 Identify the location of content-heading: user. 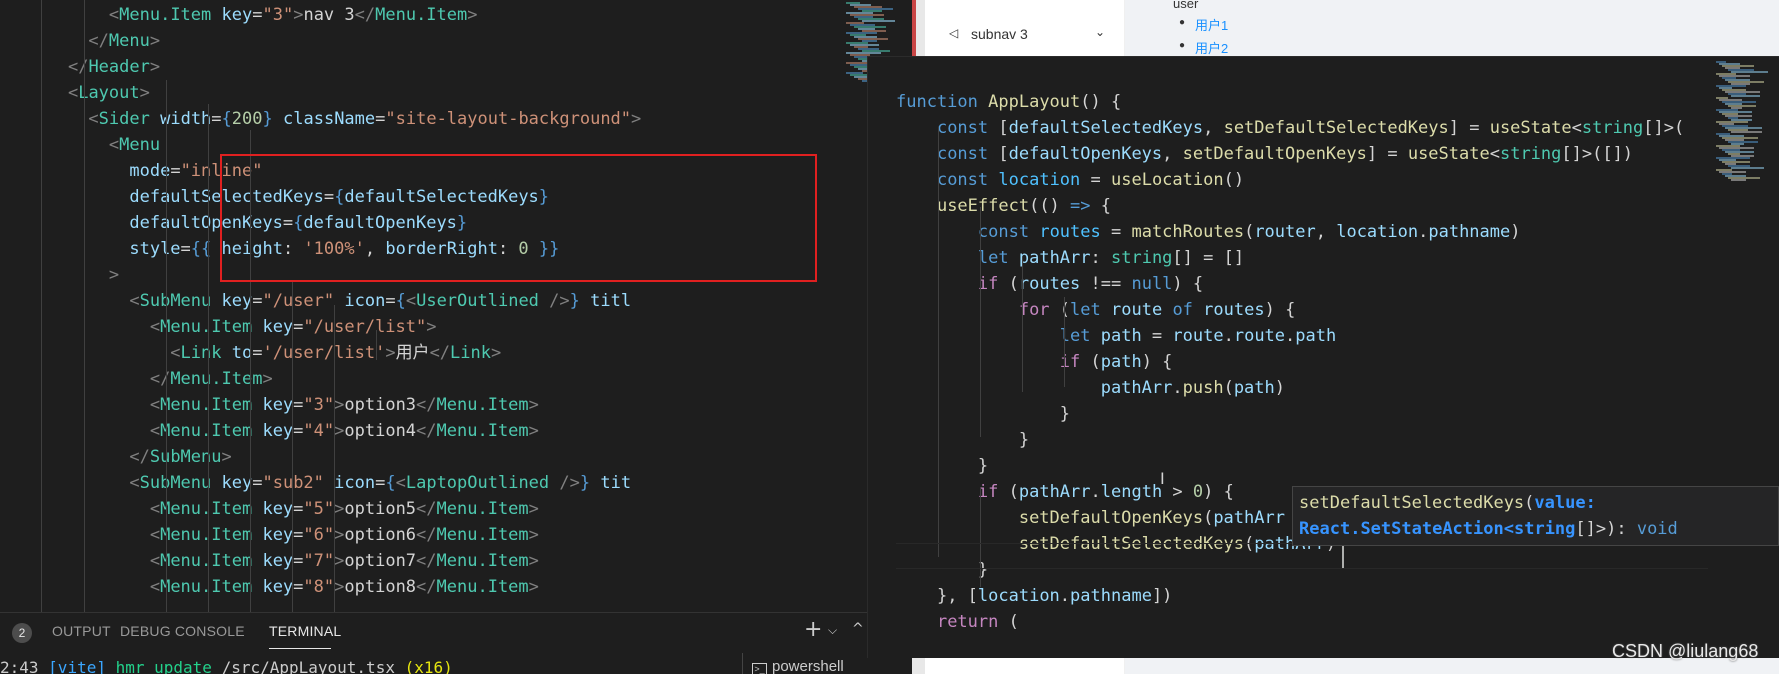
(1186, 5).